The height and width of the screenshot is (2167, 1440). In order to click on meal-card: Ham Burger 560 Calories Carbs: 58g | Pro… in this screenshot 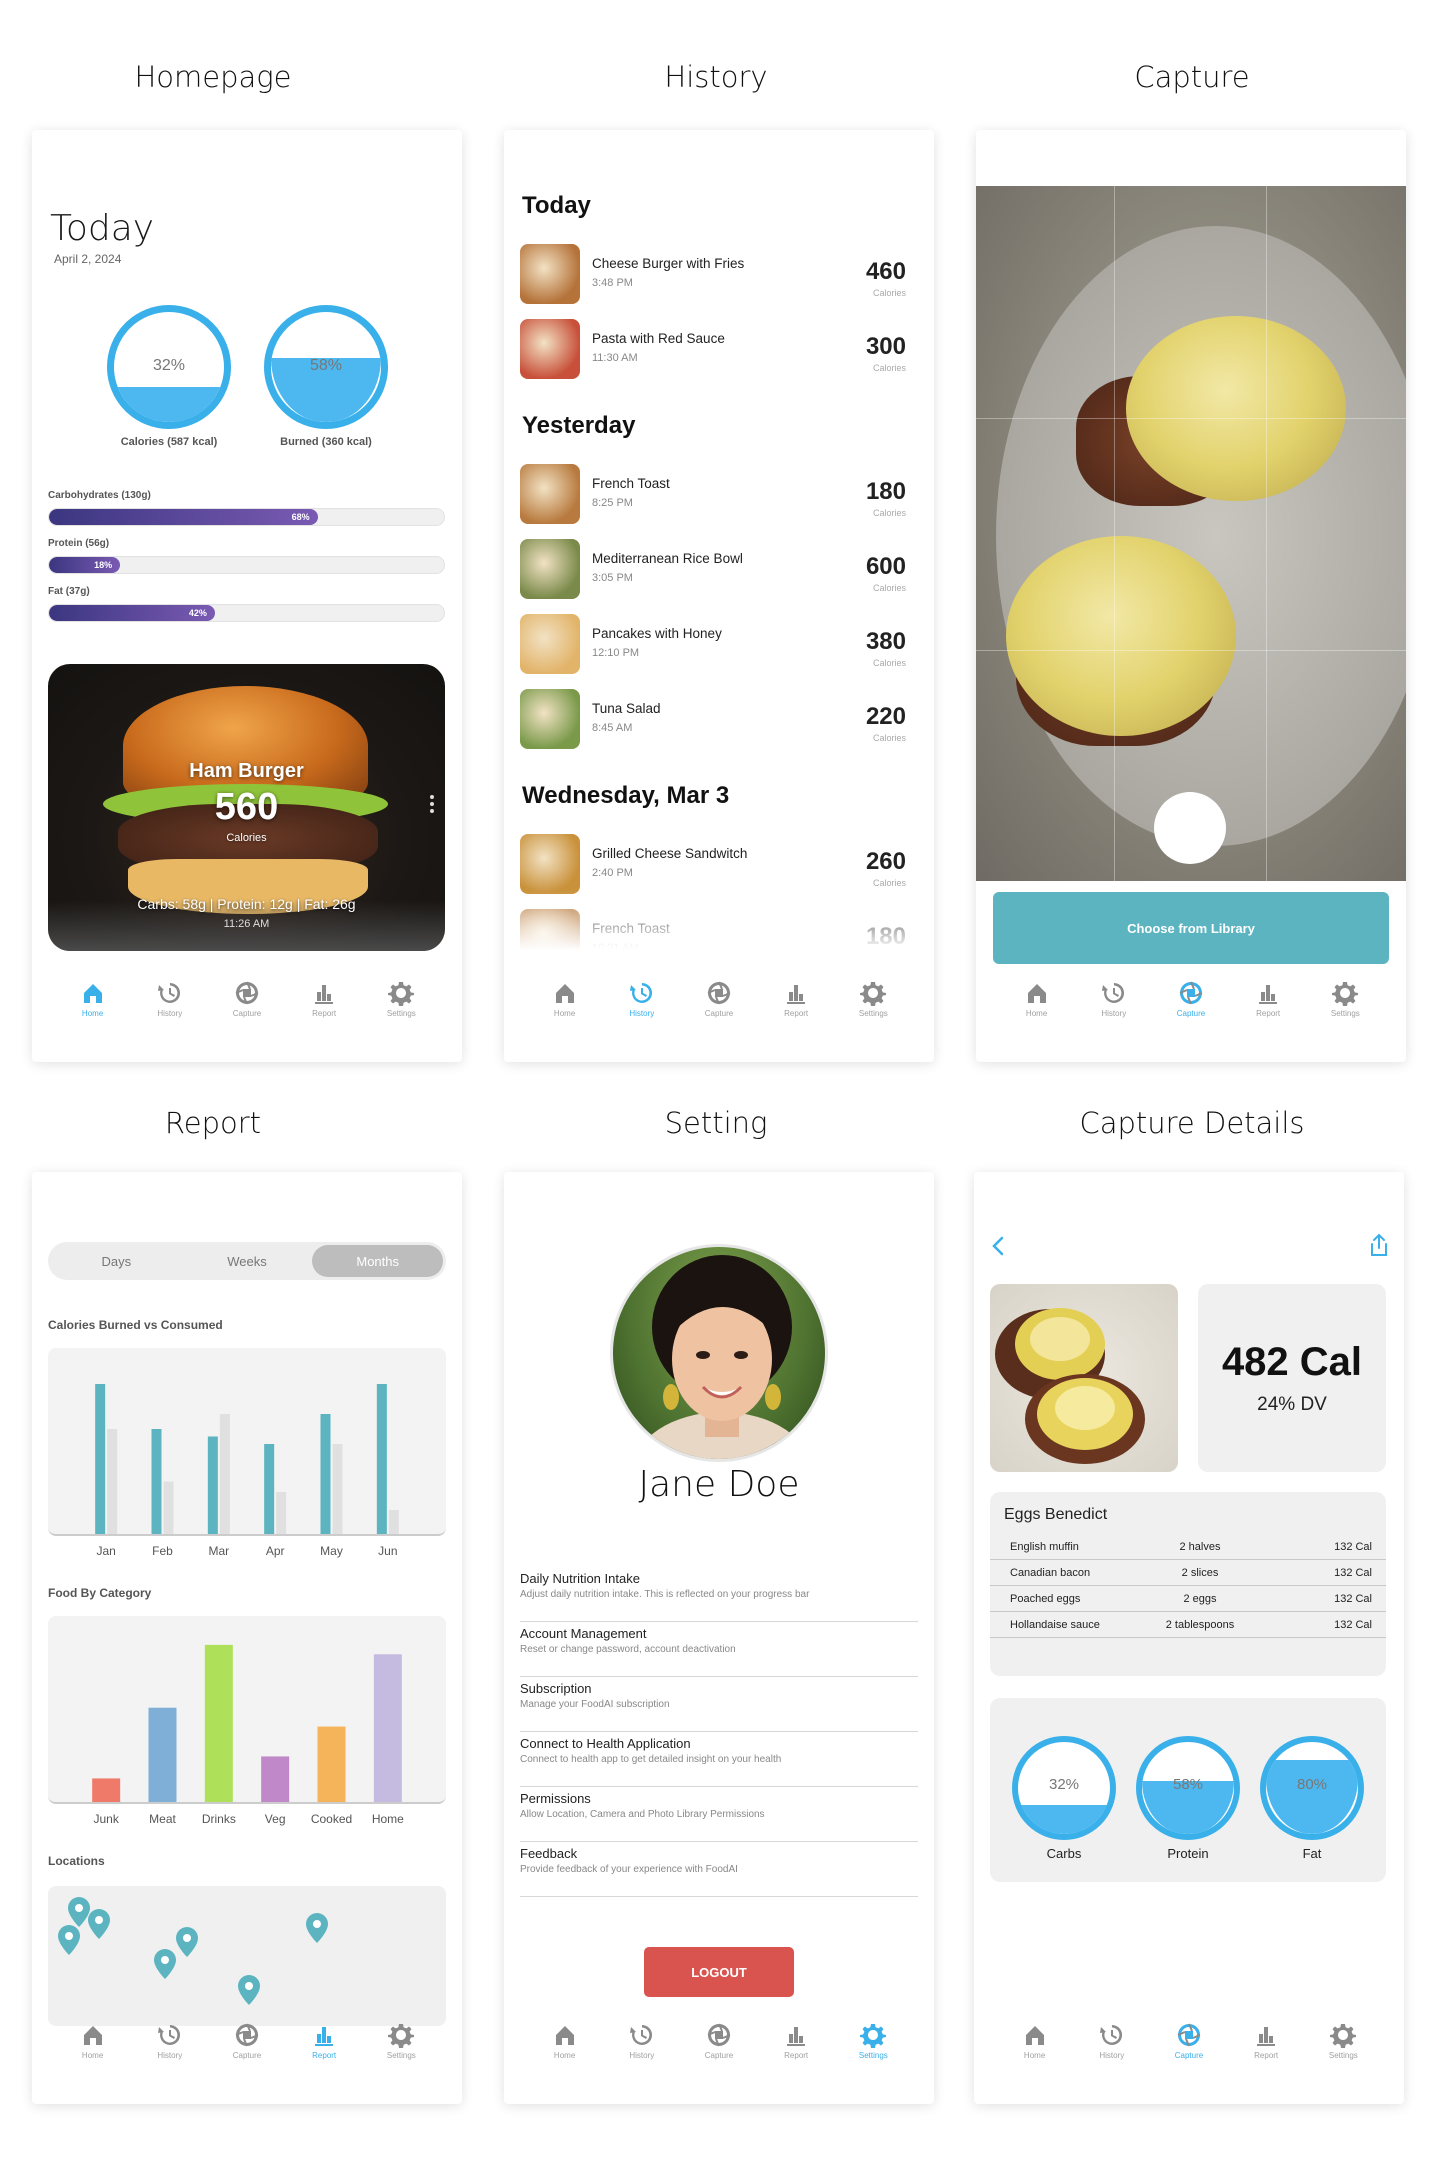, I will do `click(246, 807)`.